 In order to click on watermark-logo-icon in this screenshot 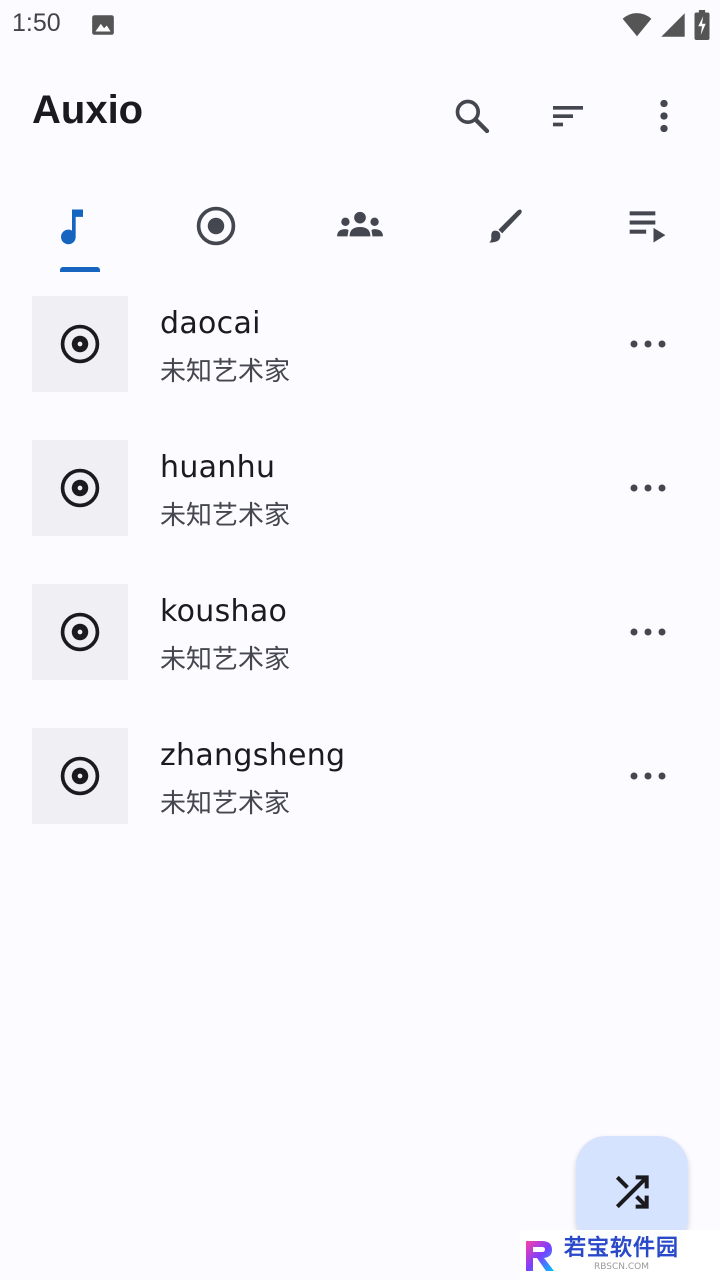, I will do `click(540, 1256)`.